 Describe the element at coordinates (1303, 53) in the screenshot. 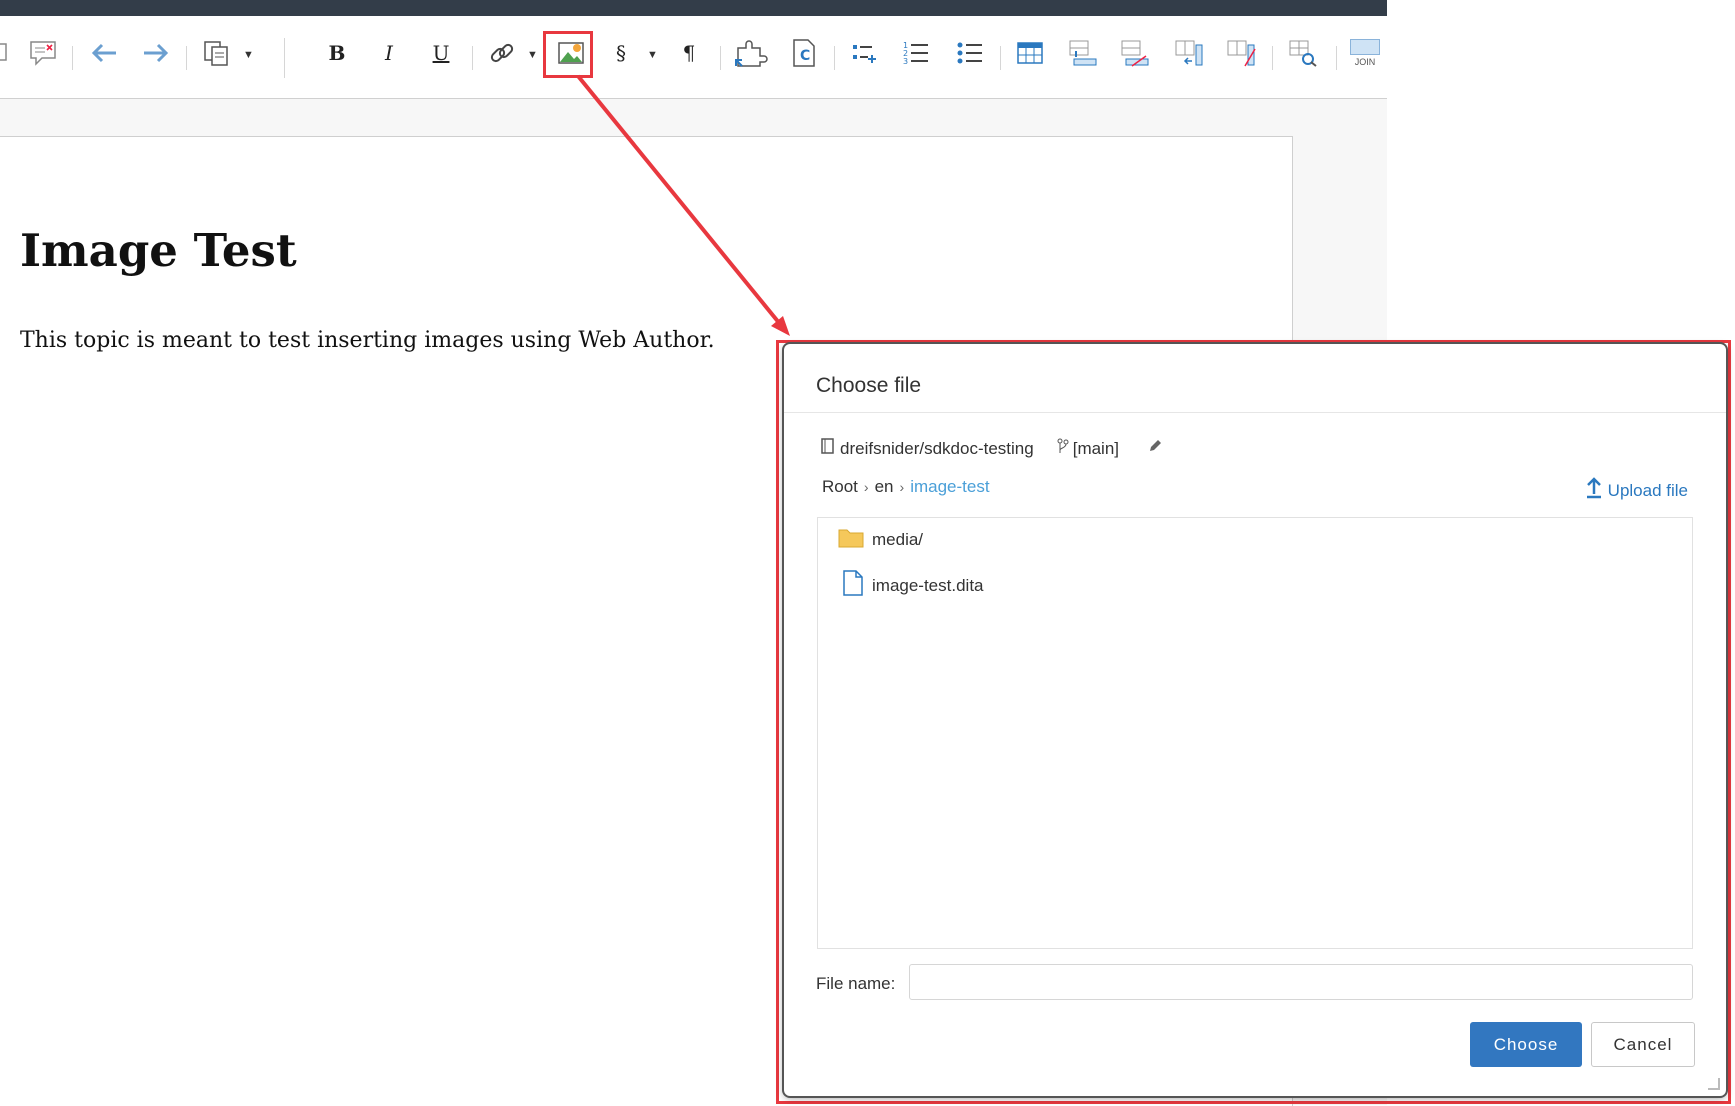

I see `table-properties-icon` at that location.